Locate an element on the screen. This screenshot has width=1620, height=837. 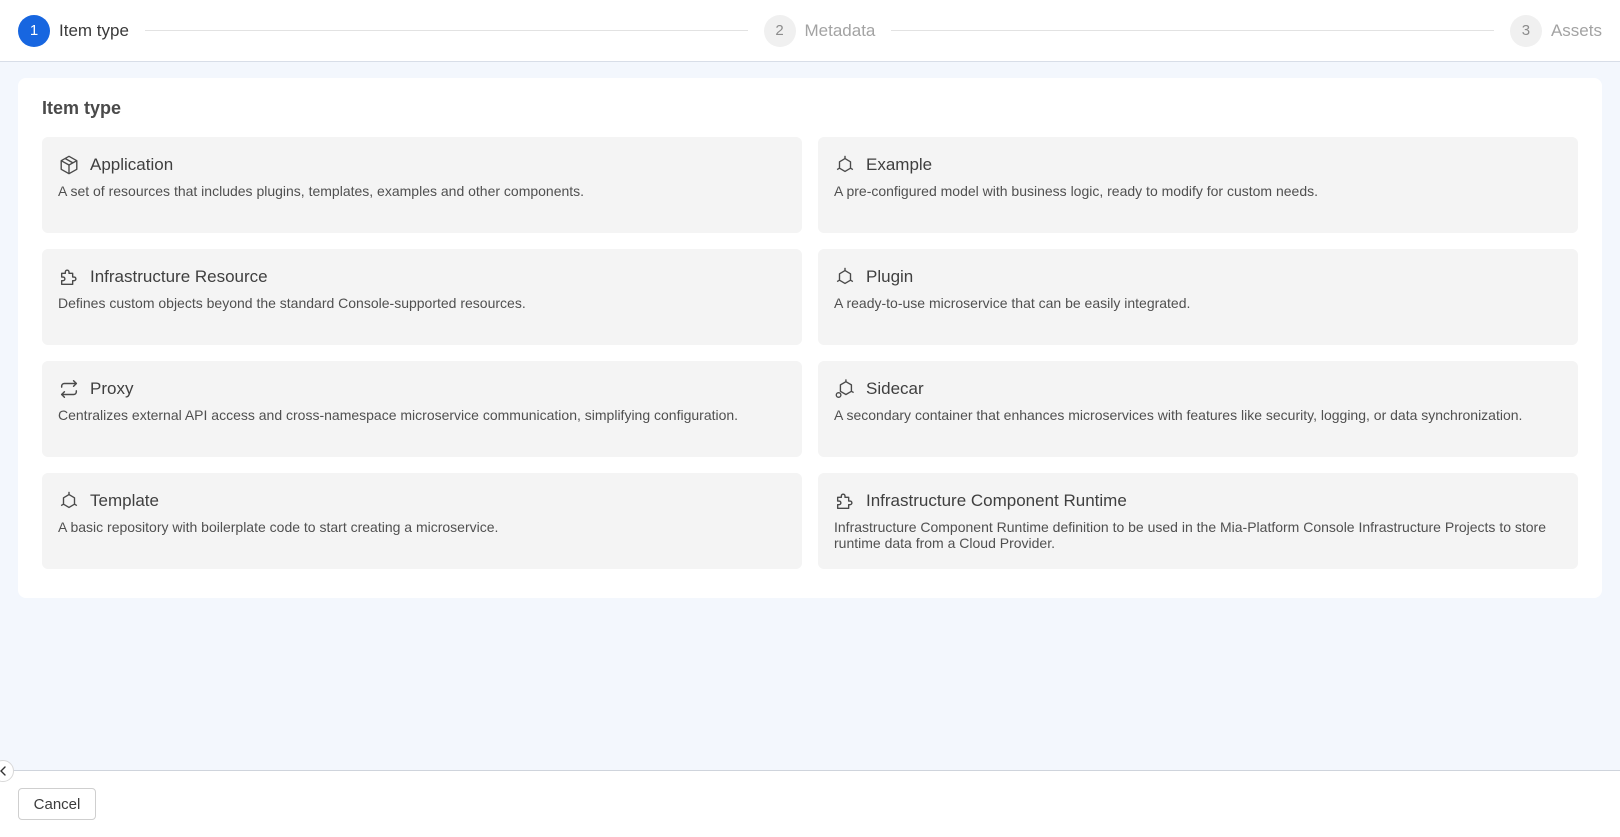
option-title: Sidecar is located at coordinates (895, 388).